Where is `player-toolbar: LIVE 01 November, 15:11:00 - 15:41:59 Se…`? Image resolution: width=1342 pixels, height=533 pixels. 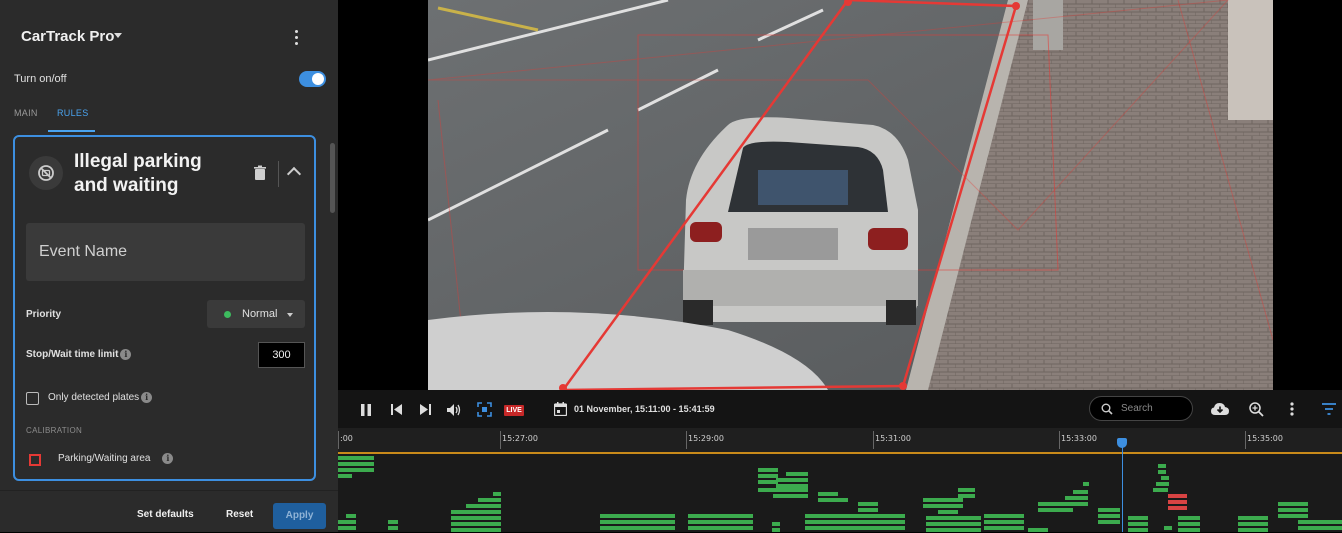 player-toolbar: LIVE 01 November, 15:11:00 - 15:41:59 Se… is located at coordinates (840, 409).